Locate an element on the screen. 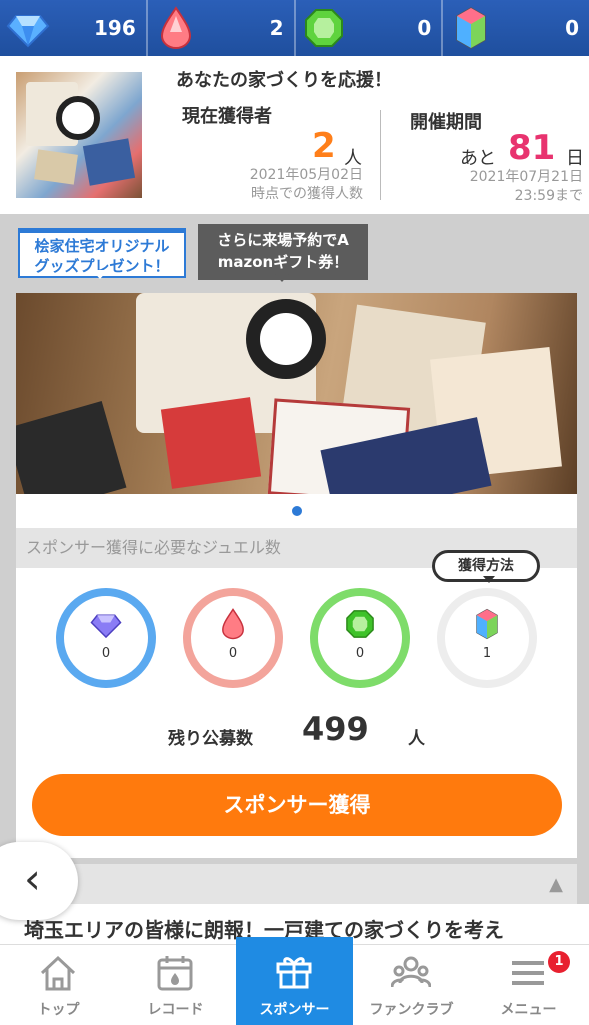 The width and height of the screenshot is (589, 1025). required-rainbow-ring: 1 is located at coordinates (487, 638).